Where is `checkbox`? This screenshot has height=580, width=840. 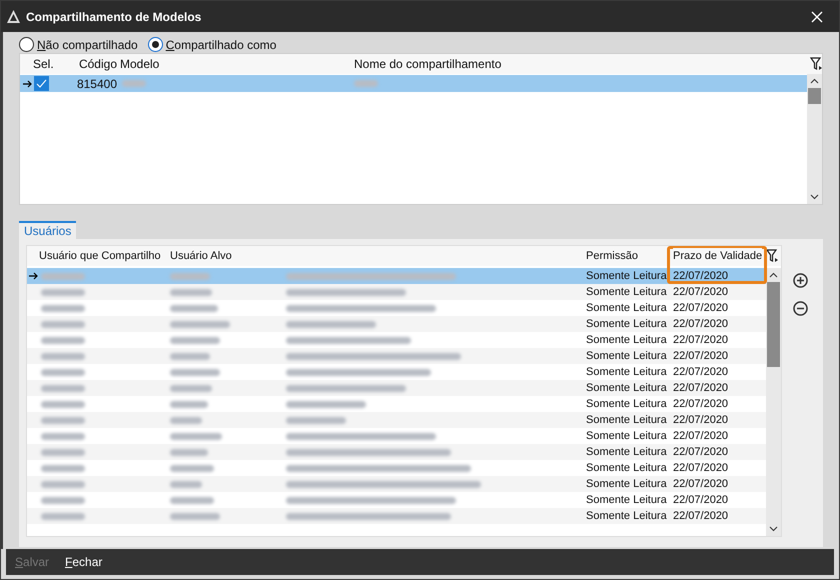 checkbox is located at coordinates (41, 83).